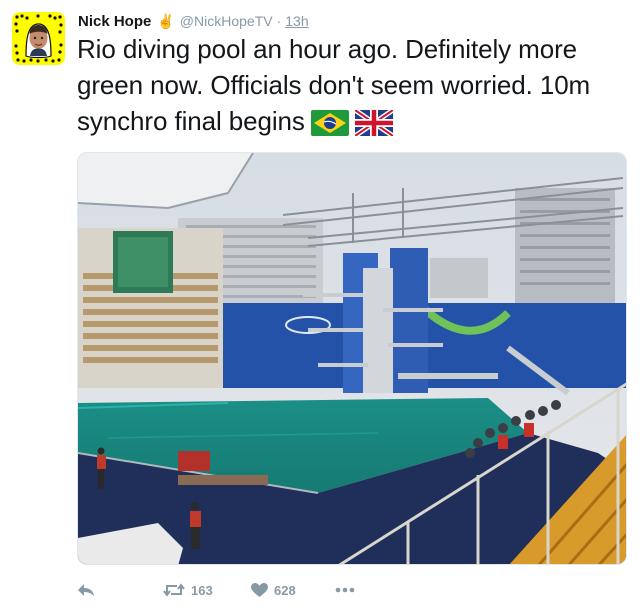  Describe the element at coordinates (86, 590) in the screenshot. I see `reply-icon` at that location.